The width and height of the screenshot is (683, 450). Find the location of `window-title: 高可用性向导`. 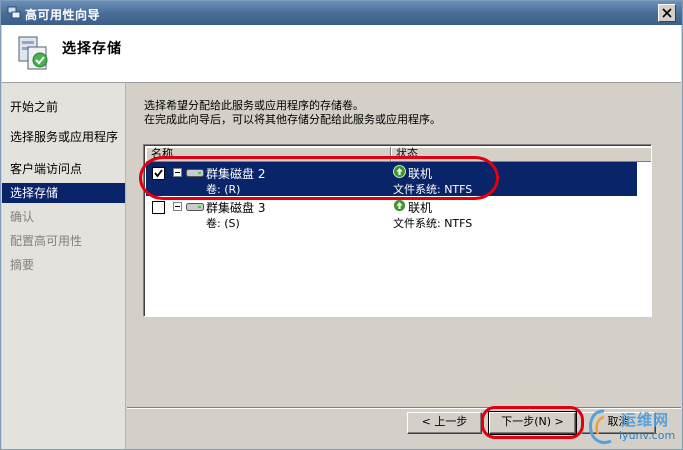

window-title: 高可用性向导 is located at coordinates (63, 15).